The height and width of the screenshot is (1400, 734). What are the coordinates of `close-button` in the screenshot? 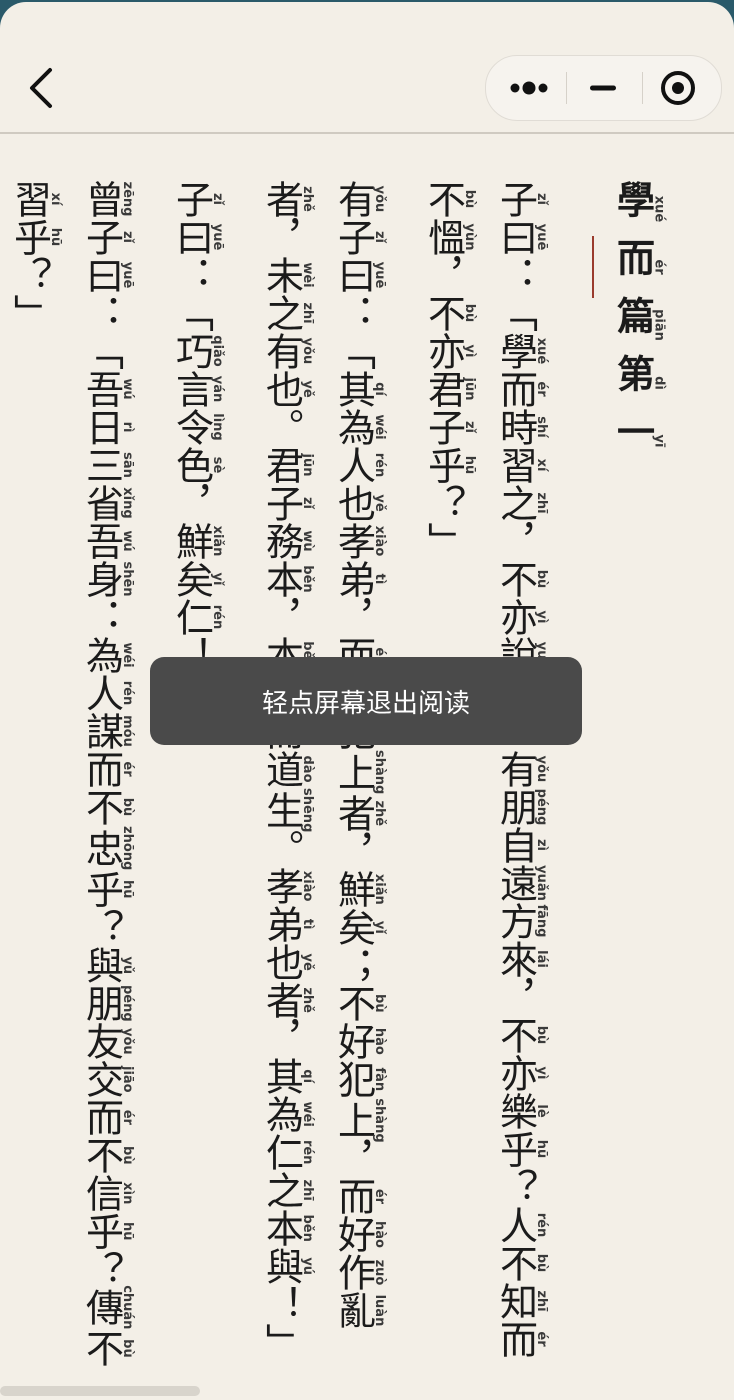 It's located at (682, 88).